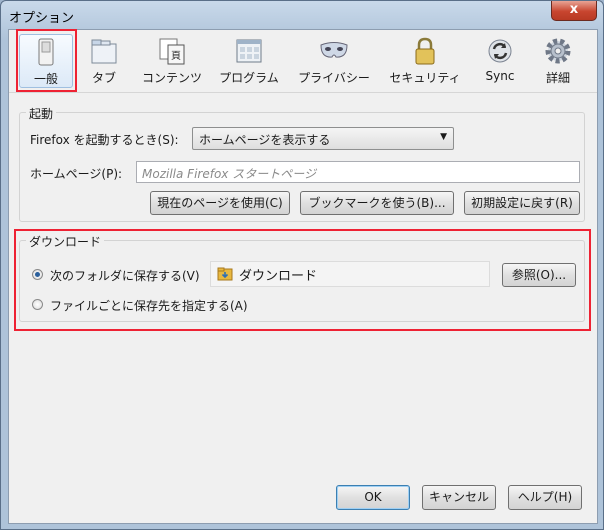 The height and width of the screenshot is (530, 604). I want to click on pane-content: 頁 コンテンツ, so click(172, 61).